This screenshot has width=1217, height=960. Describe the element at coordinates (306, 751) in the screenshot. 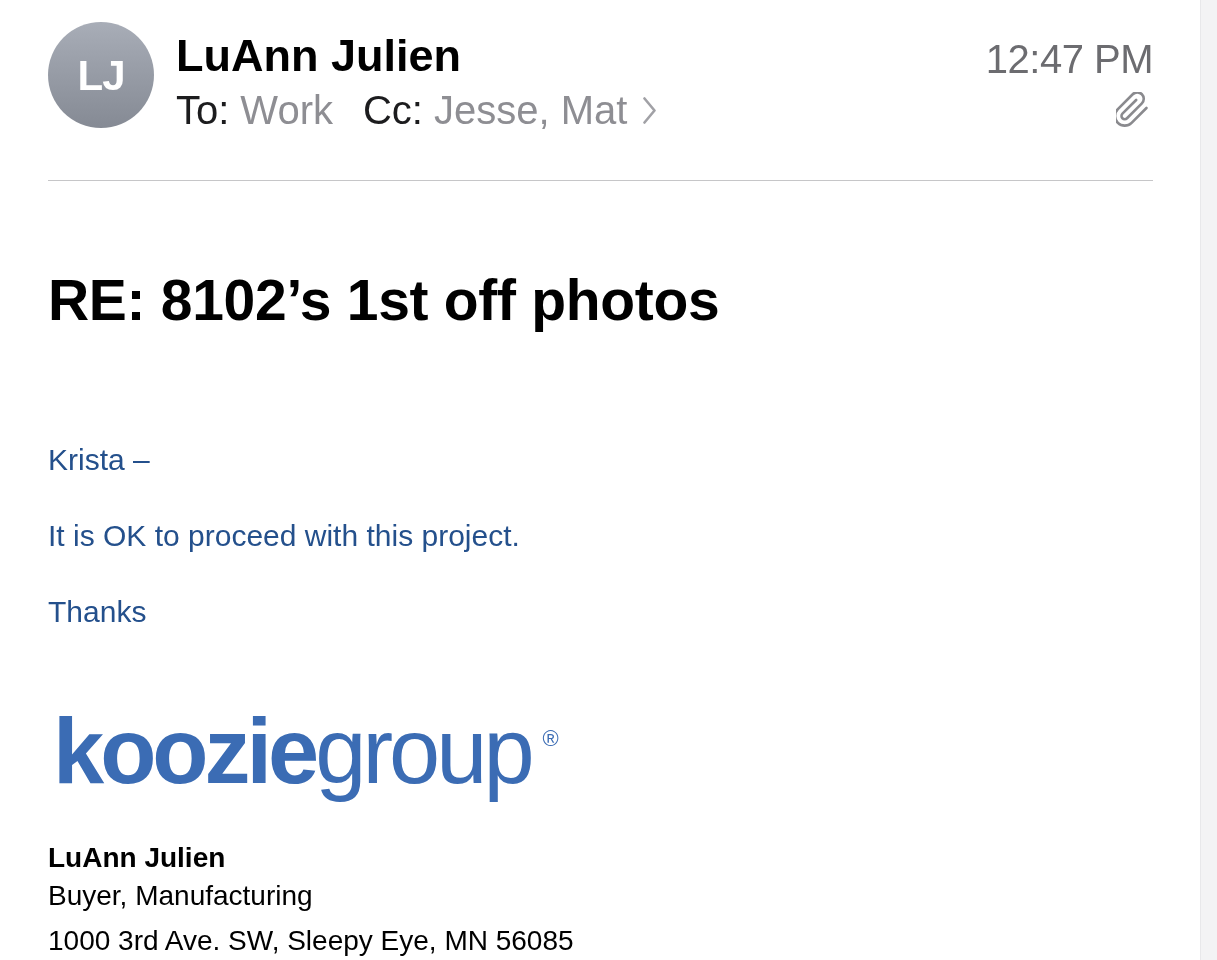

I see `company-logo: kooziegroup$^{®}$` at that location.